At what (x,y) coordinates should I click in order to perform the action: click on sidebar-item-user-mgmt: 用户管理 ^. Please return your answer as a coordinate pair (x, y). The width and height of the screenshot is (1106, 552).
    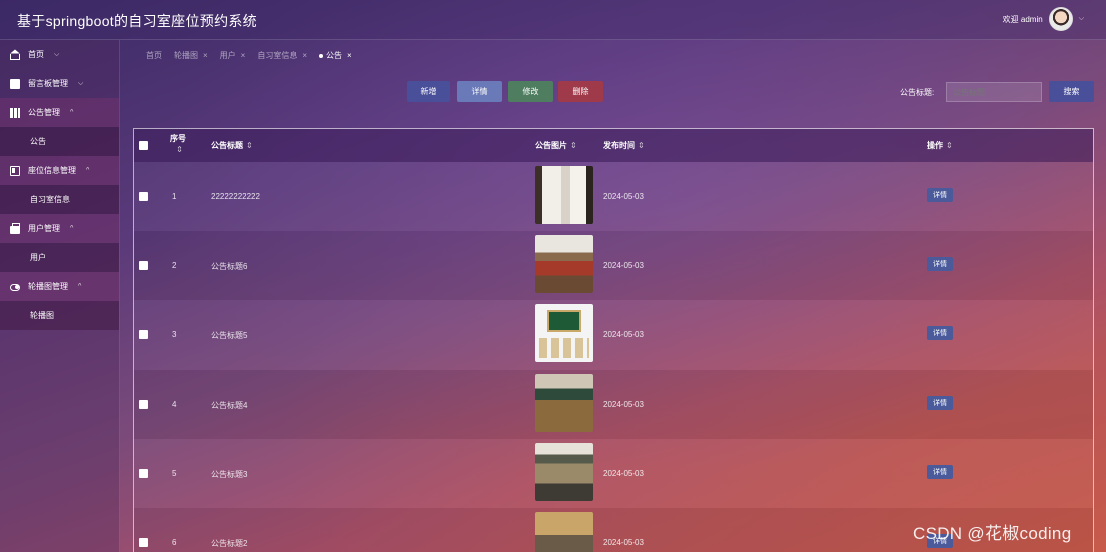
    Looking at the image, I should click on (59, 228).